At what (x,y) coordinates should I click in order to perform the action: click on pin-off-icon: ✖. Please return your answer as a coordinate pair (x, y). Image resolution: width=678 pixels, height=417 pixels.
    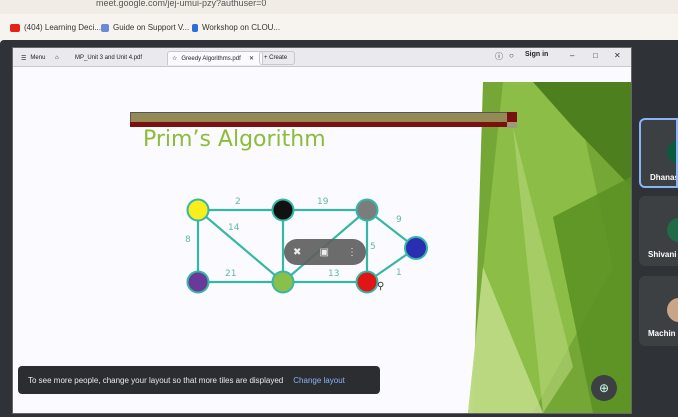
    Looking at the image, I should click on (297, 252).